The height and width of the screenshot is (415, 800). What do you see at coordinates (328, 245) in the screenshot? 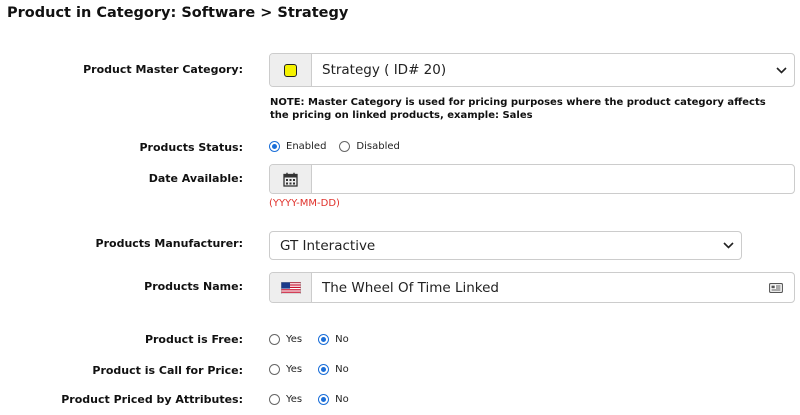
I see `manufacturer-value: GT Interactive` at bounding box center [328, 245].